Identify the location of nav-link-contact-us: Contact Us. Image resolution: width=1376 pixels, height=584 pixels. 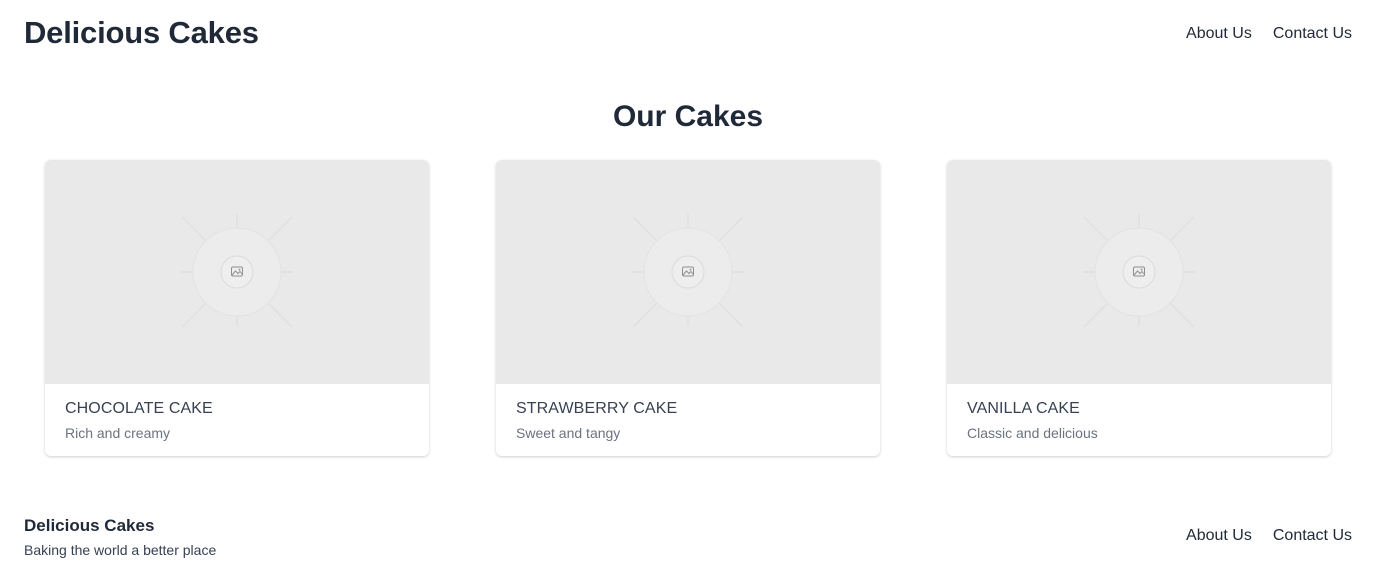
(1312, 34).